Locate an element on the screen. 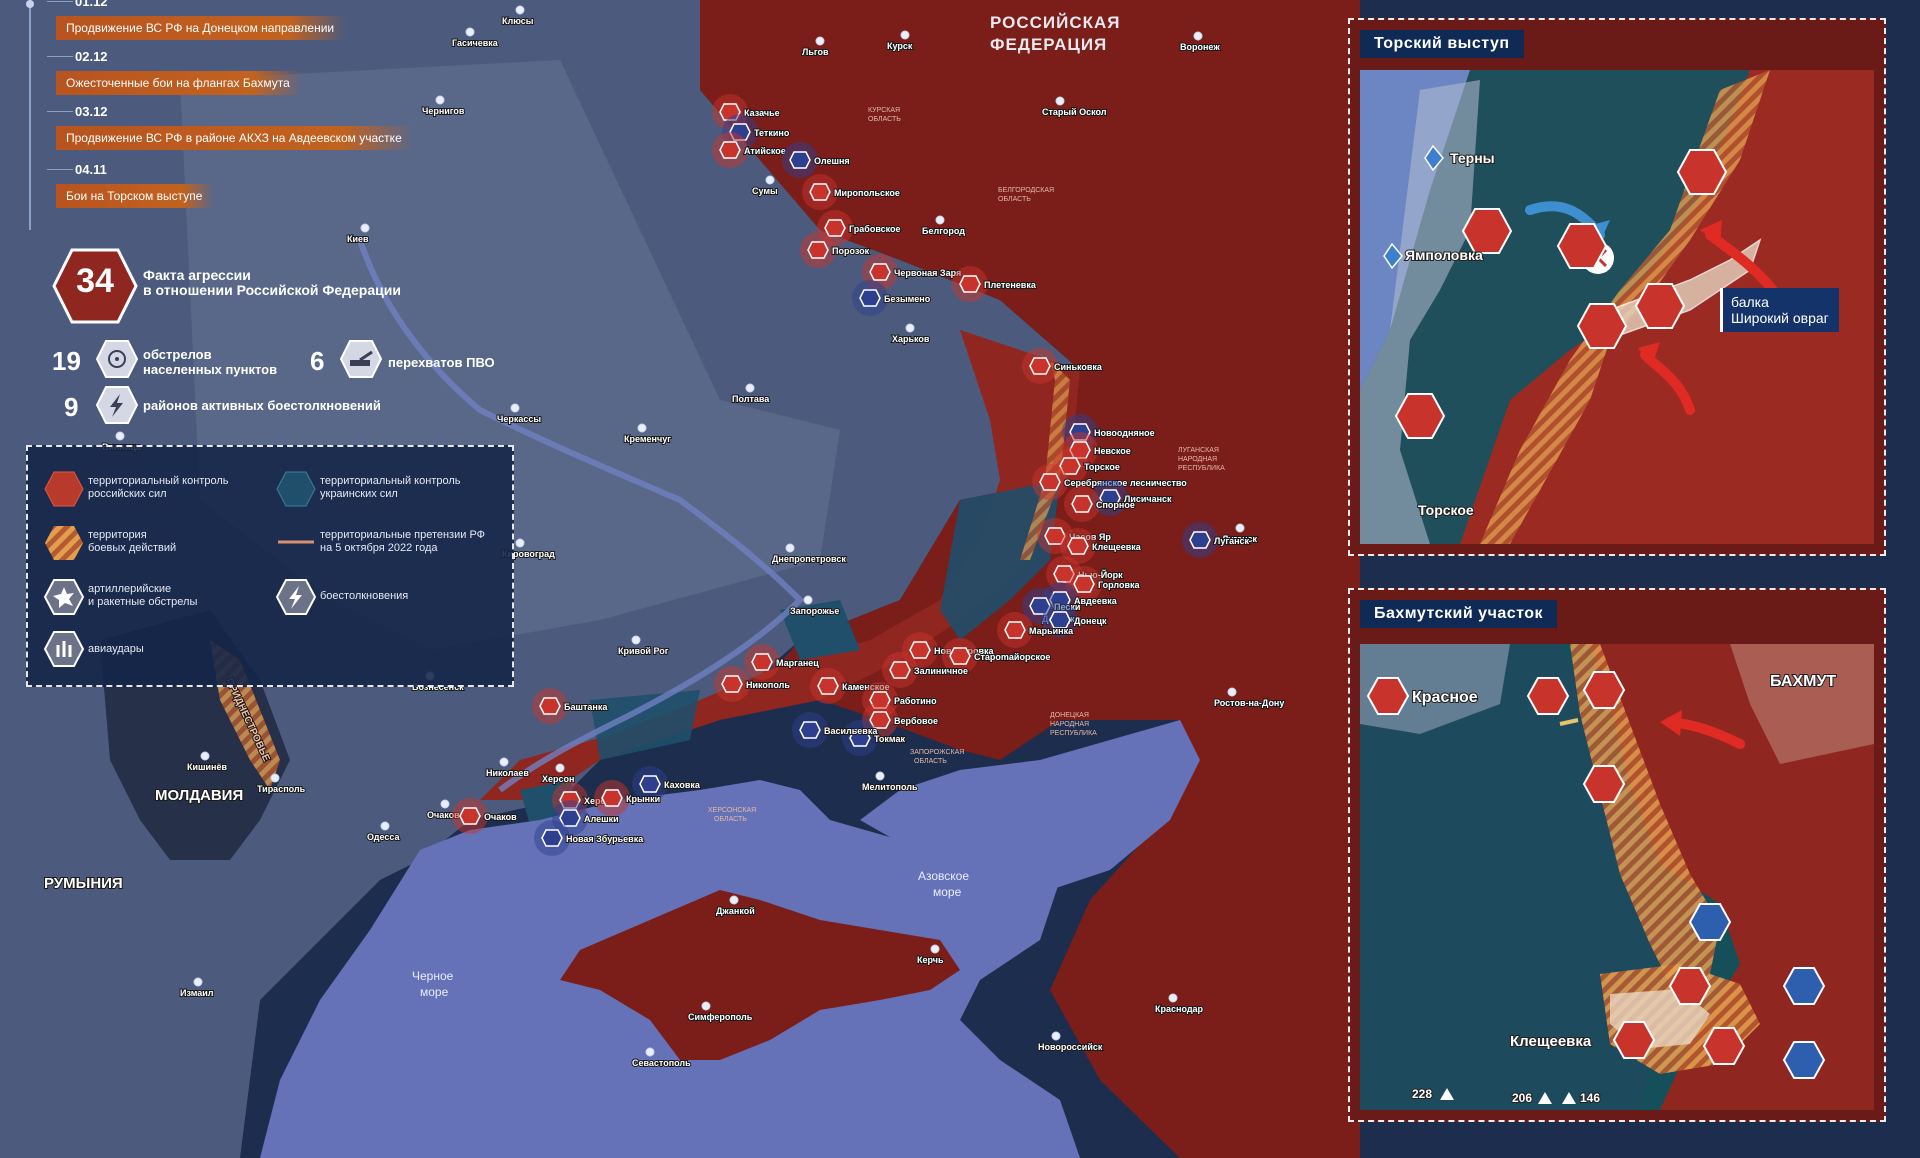 The image size is (1920, 1158). city-label: Черкассы is located at coordinates (519, 419).